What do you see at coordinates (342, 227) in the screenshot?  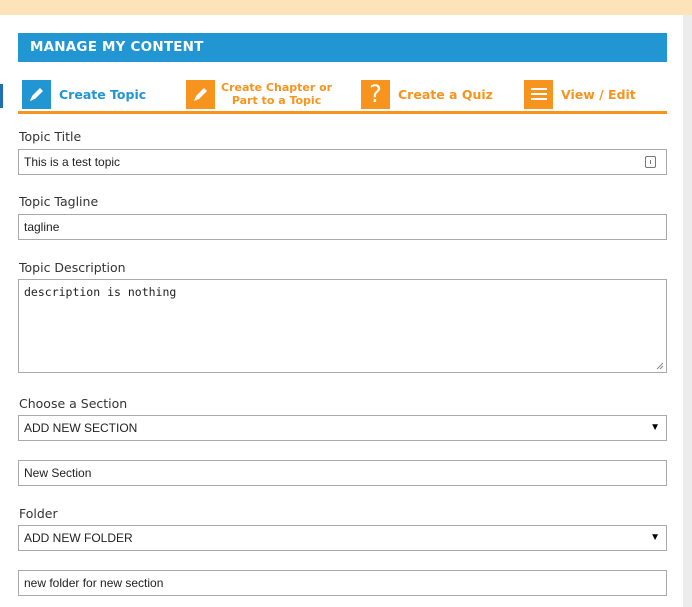 I see `topic-tagline-input: tagline` at bounding box center [342, 227].